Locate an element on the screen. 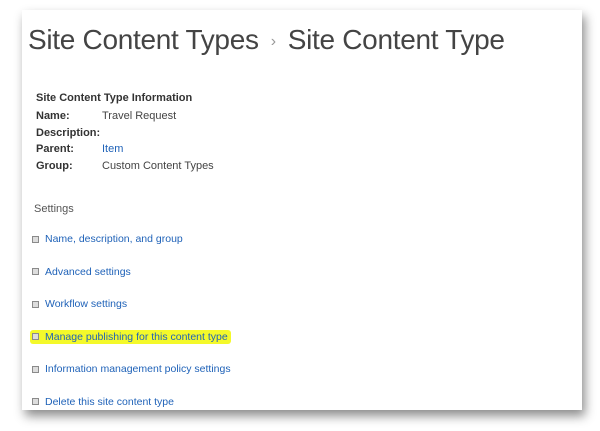 The width and height of the screenshot is (600, 431). settings-link: Manage publishing for this content type is located at coordinates (136, 337).